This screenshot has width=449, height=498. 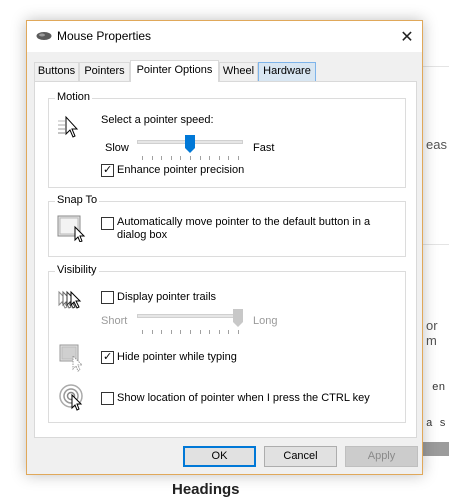 I want to click on bg-text-fragment: or m, so click(x=432, y=333).